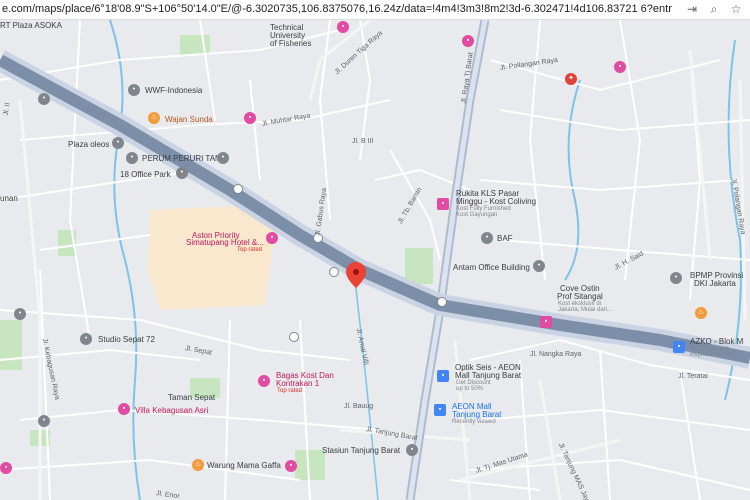  I want to click on place-label: Villa Kebagusan Asri, so click(171, 410).